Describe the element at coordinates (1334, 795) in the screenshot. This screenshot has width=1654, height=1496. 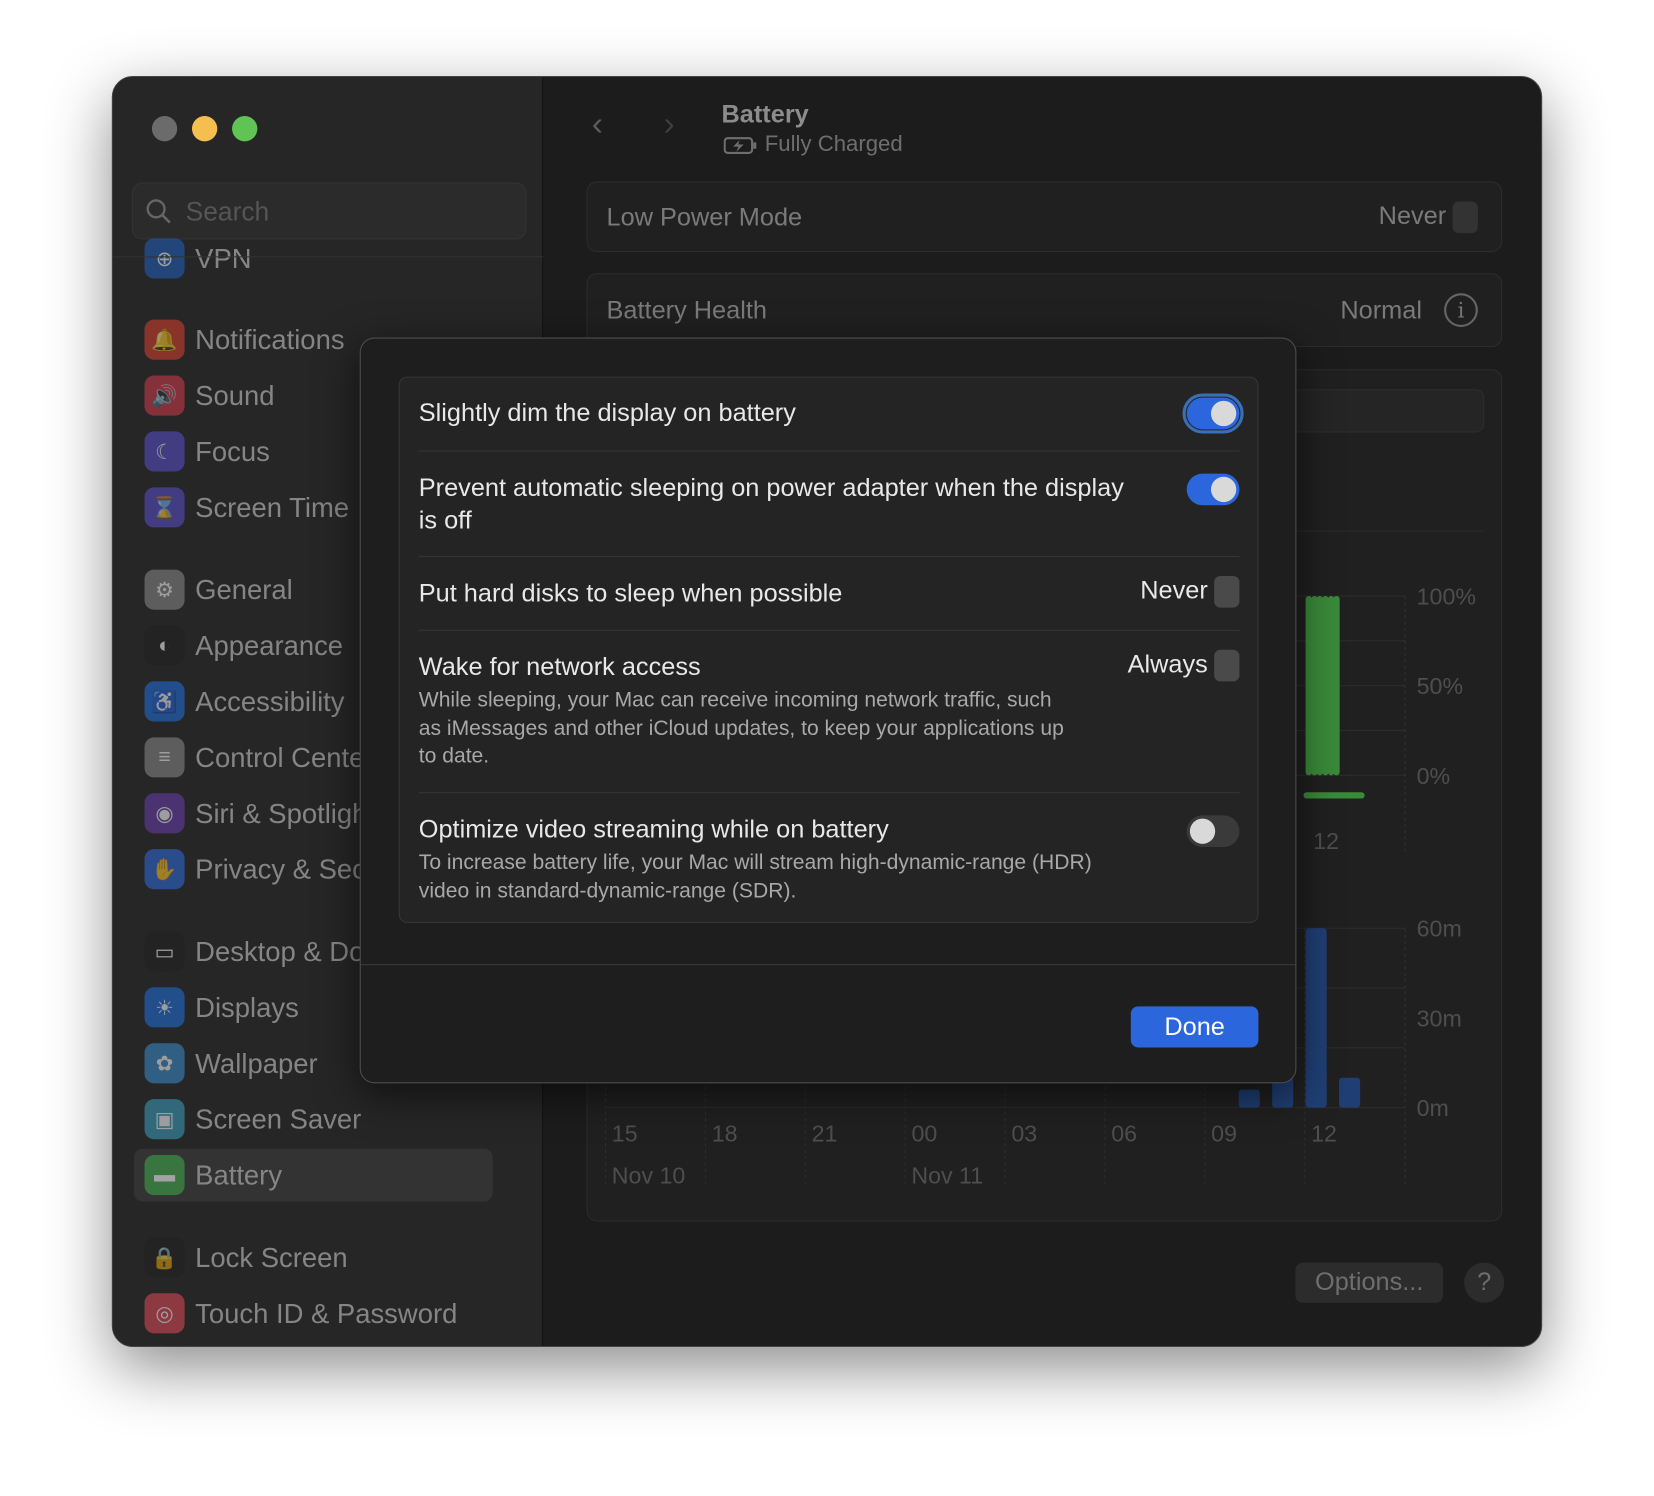
I see `charging-indicator-bar` at that location.